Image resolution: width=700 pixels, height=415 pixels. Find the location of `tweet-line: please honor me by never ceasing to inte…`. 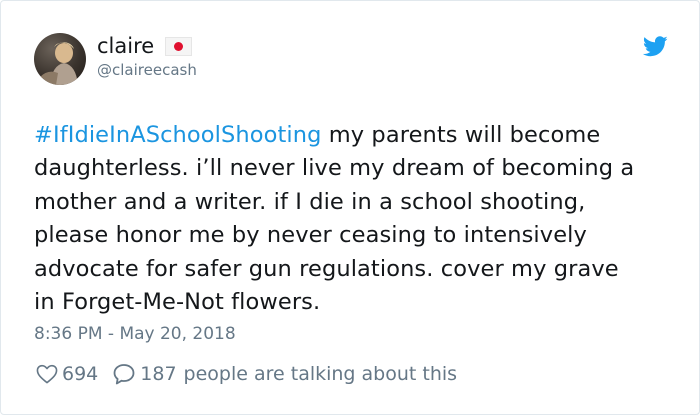

tweet-line: please honor me by never ceasing to inte… is located at coordinates (310, 235).